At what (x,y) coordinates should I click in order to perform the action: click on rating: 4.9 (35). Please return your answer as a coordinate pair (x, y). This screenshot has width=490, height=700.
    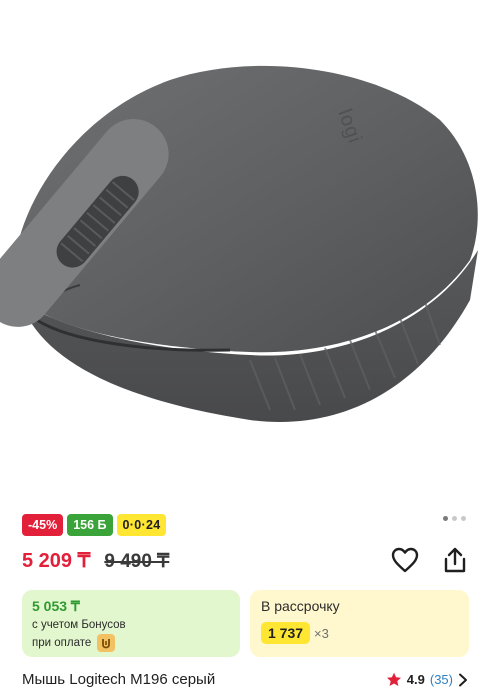
    Looking at the image, I should click on (427, 679).